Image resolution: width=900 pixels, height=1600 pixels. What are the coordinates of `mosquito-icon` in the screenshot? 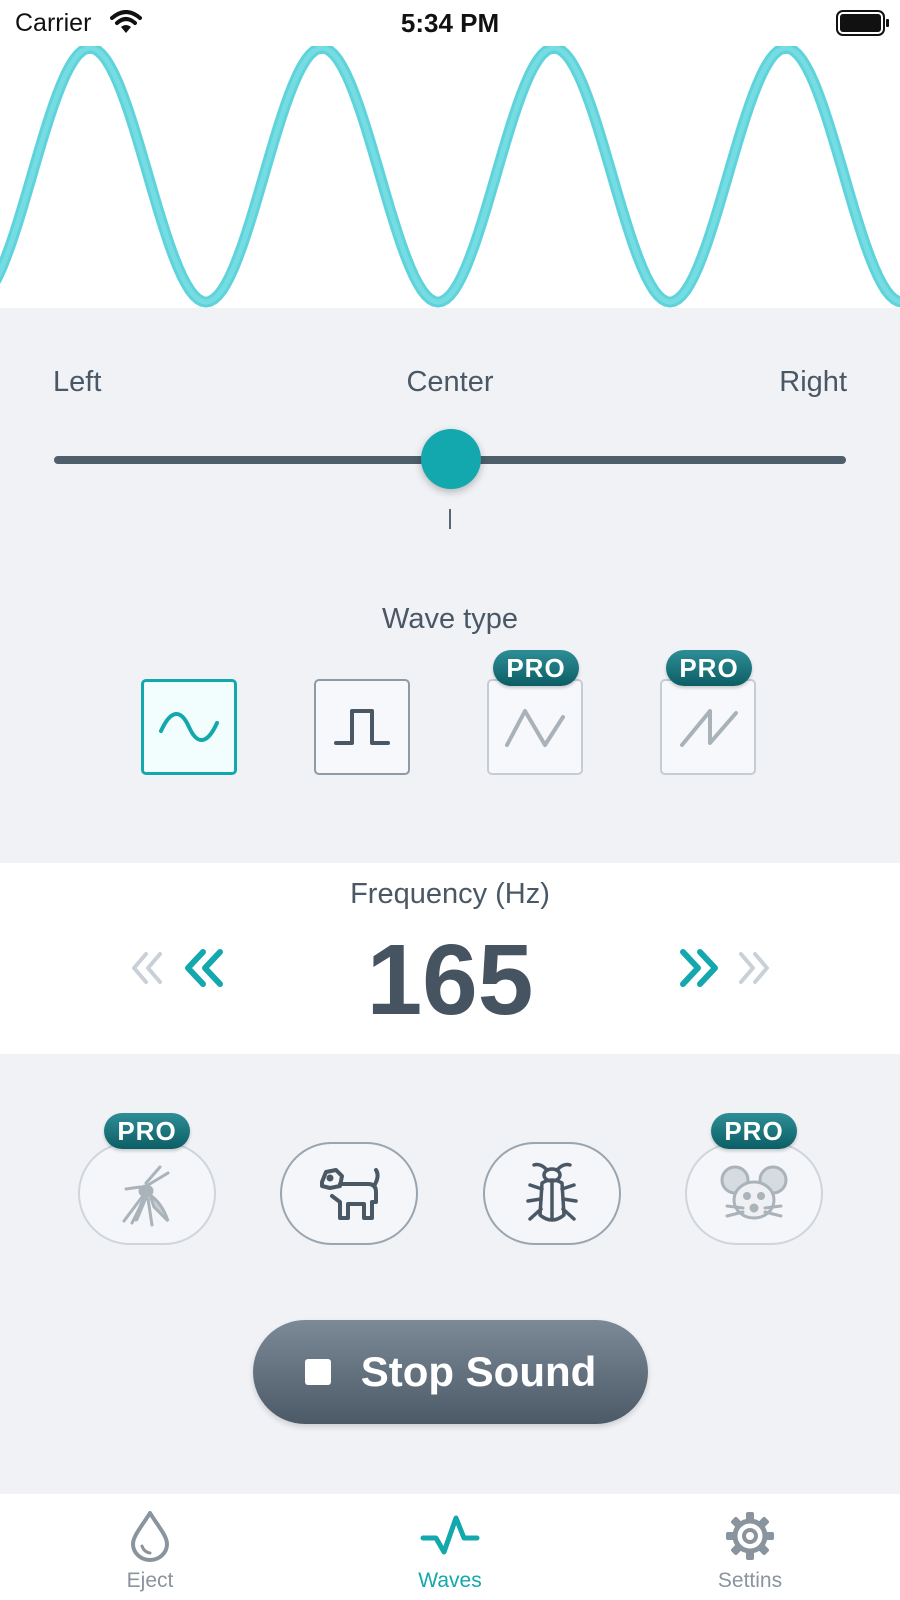 It's located at (146, 1195).